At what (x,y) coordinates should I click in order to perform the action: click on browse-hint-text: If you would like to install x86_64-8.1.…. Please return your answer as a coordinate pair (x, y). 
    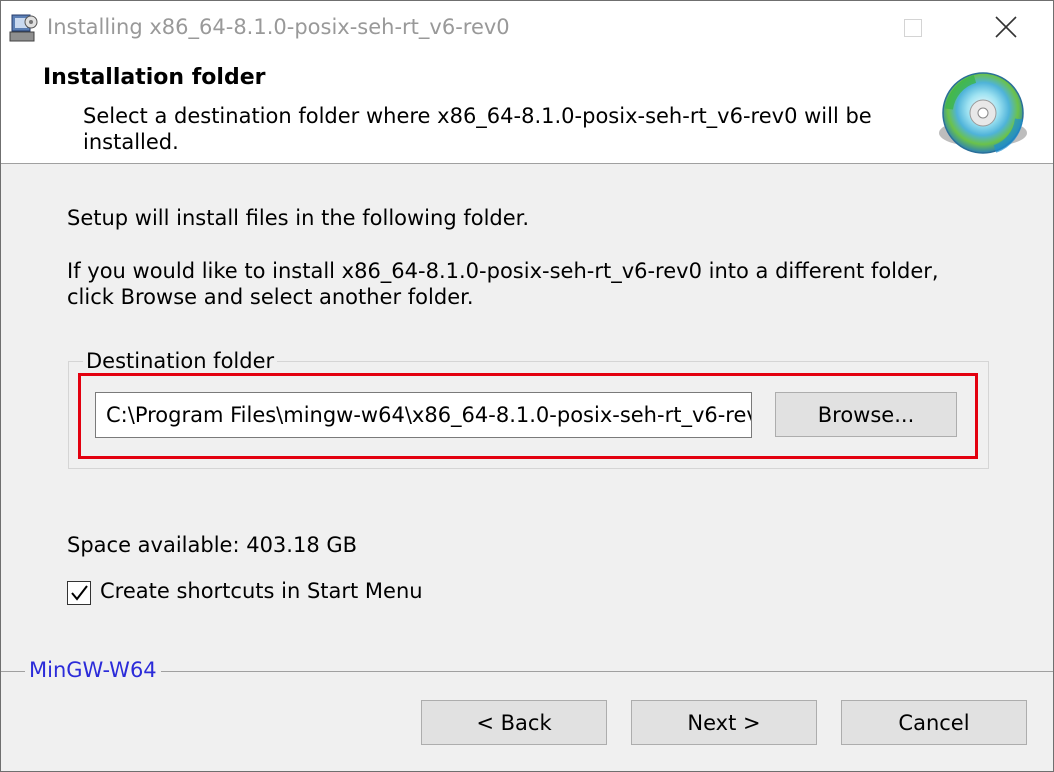
    Looking at the image, I should click on (503, 284).